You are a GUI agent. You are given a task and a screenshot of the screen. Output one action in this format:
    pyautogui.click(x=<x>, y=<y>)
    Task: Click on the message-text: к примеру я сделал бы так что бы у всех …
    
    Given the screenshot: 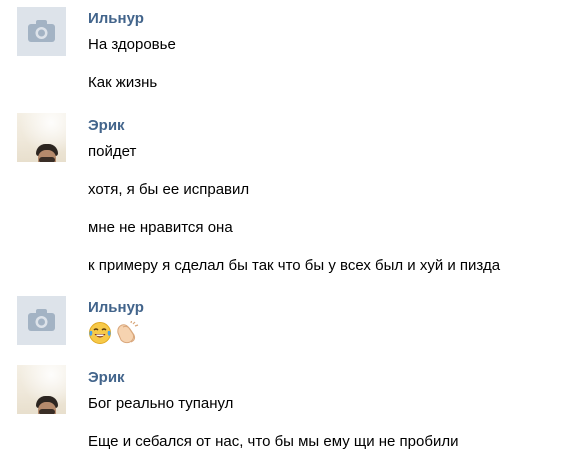 What is the action you would take?
    pyautogui.click(x=294, y=265)
    